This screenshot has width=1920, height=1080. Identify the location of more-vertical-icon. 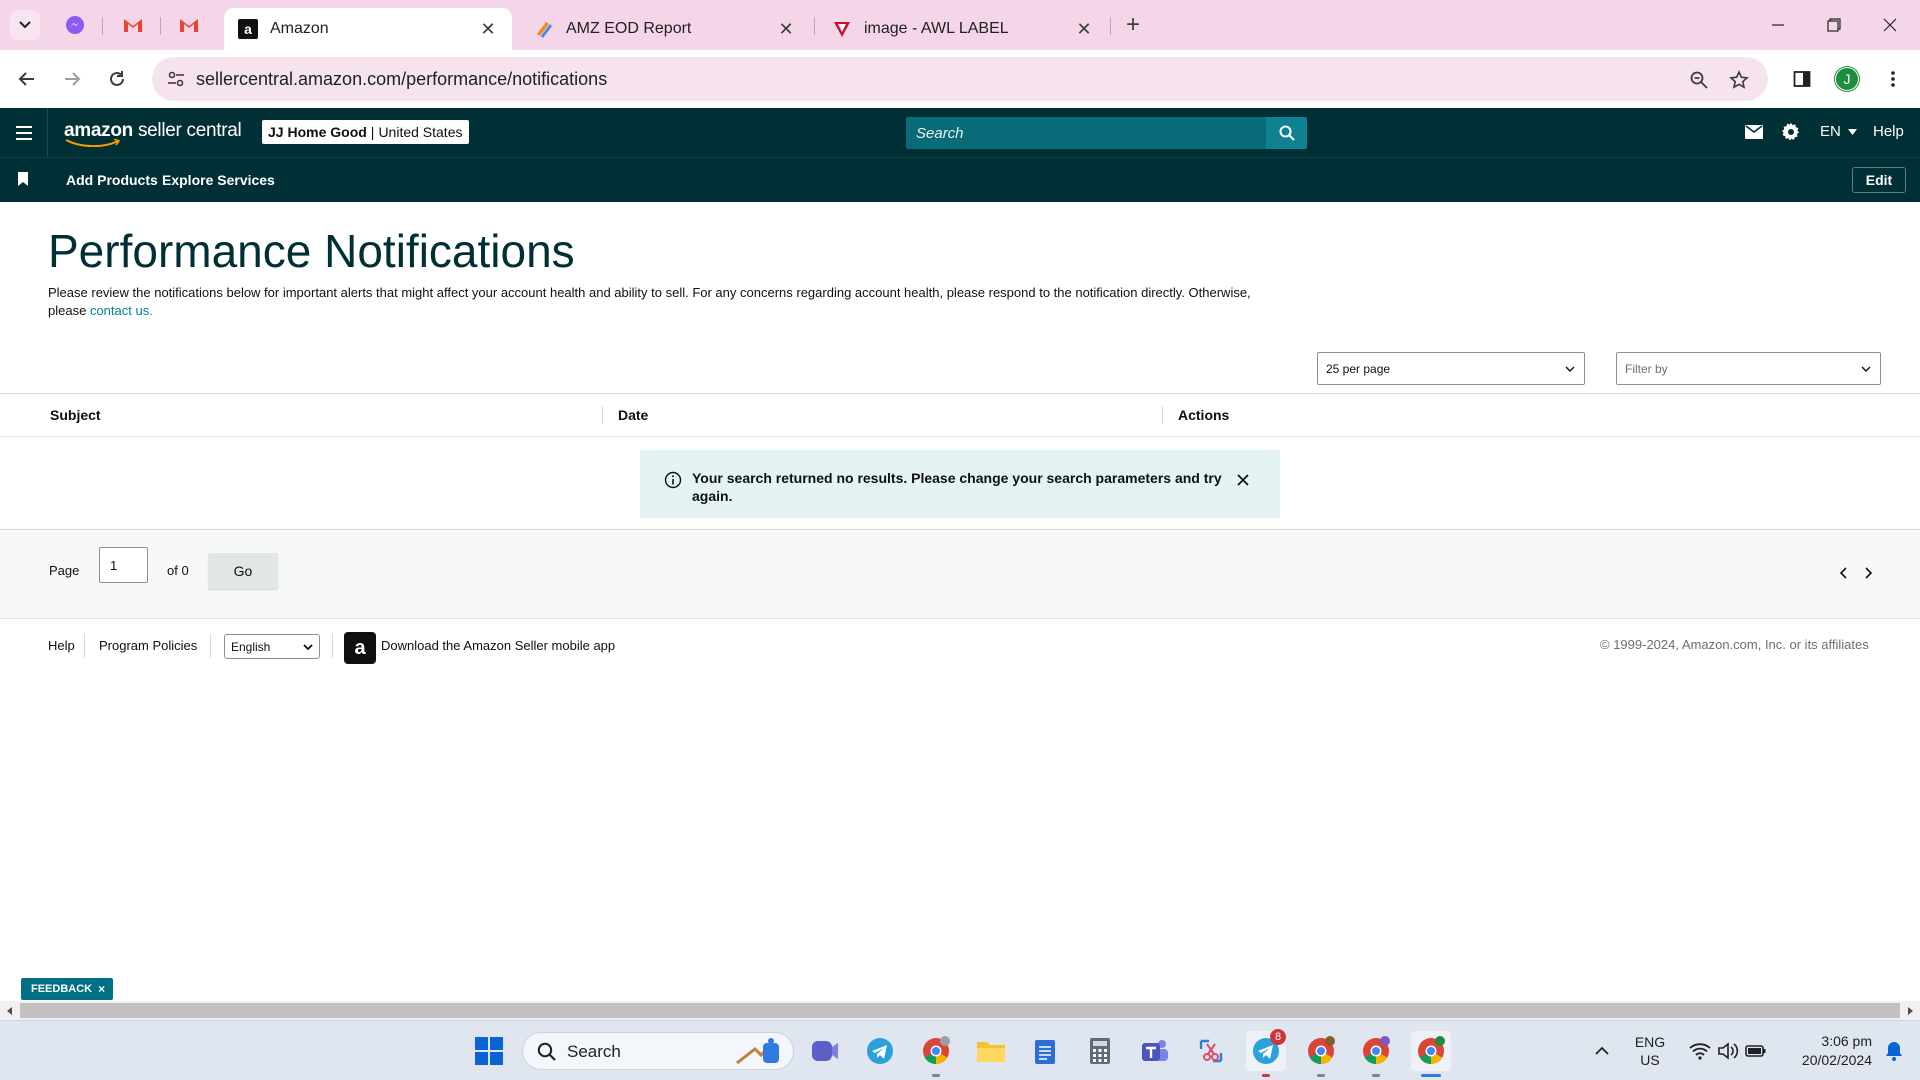
(1893, 79).